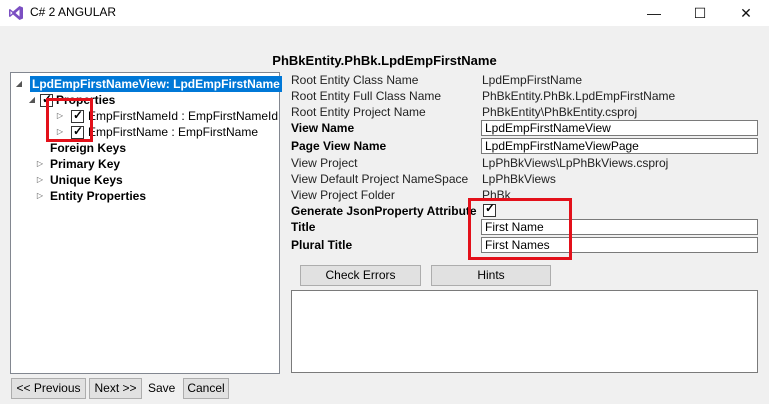 The image size is (769, 404). Describe the element at coordinates (48, 388) in the screenshot. I see `previous-button: << Previous` at that location.